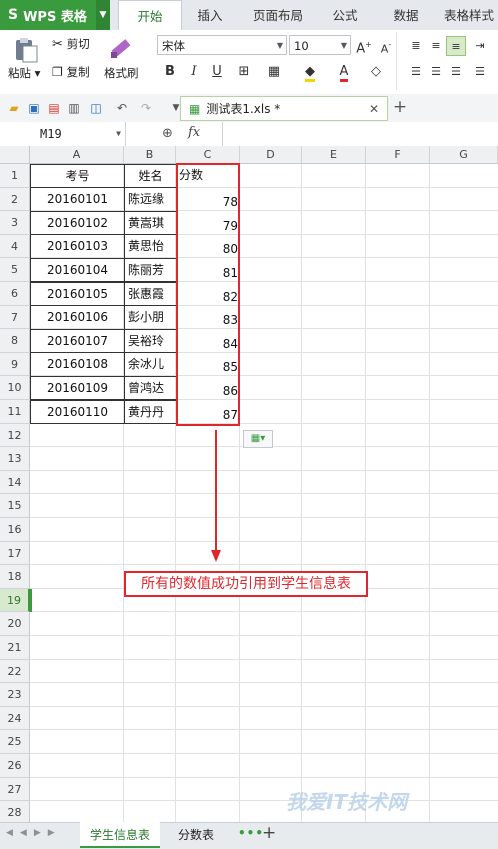 The image size is (498, 849). What do you see at coordinates (278, 15) in the screenshot?
I see `tab-page-layout: 页面布局` at bounding box center [278, 15].